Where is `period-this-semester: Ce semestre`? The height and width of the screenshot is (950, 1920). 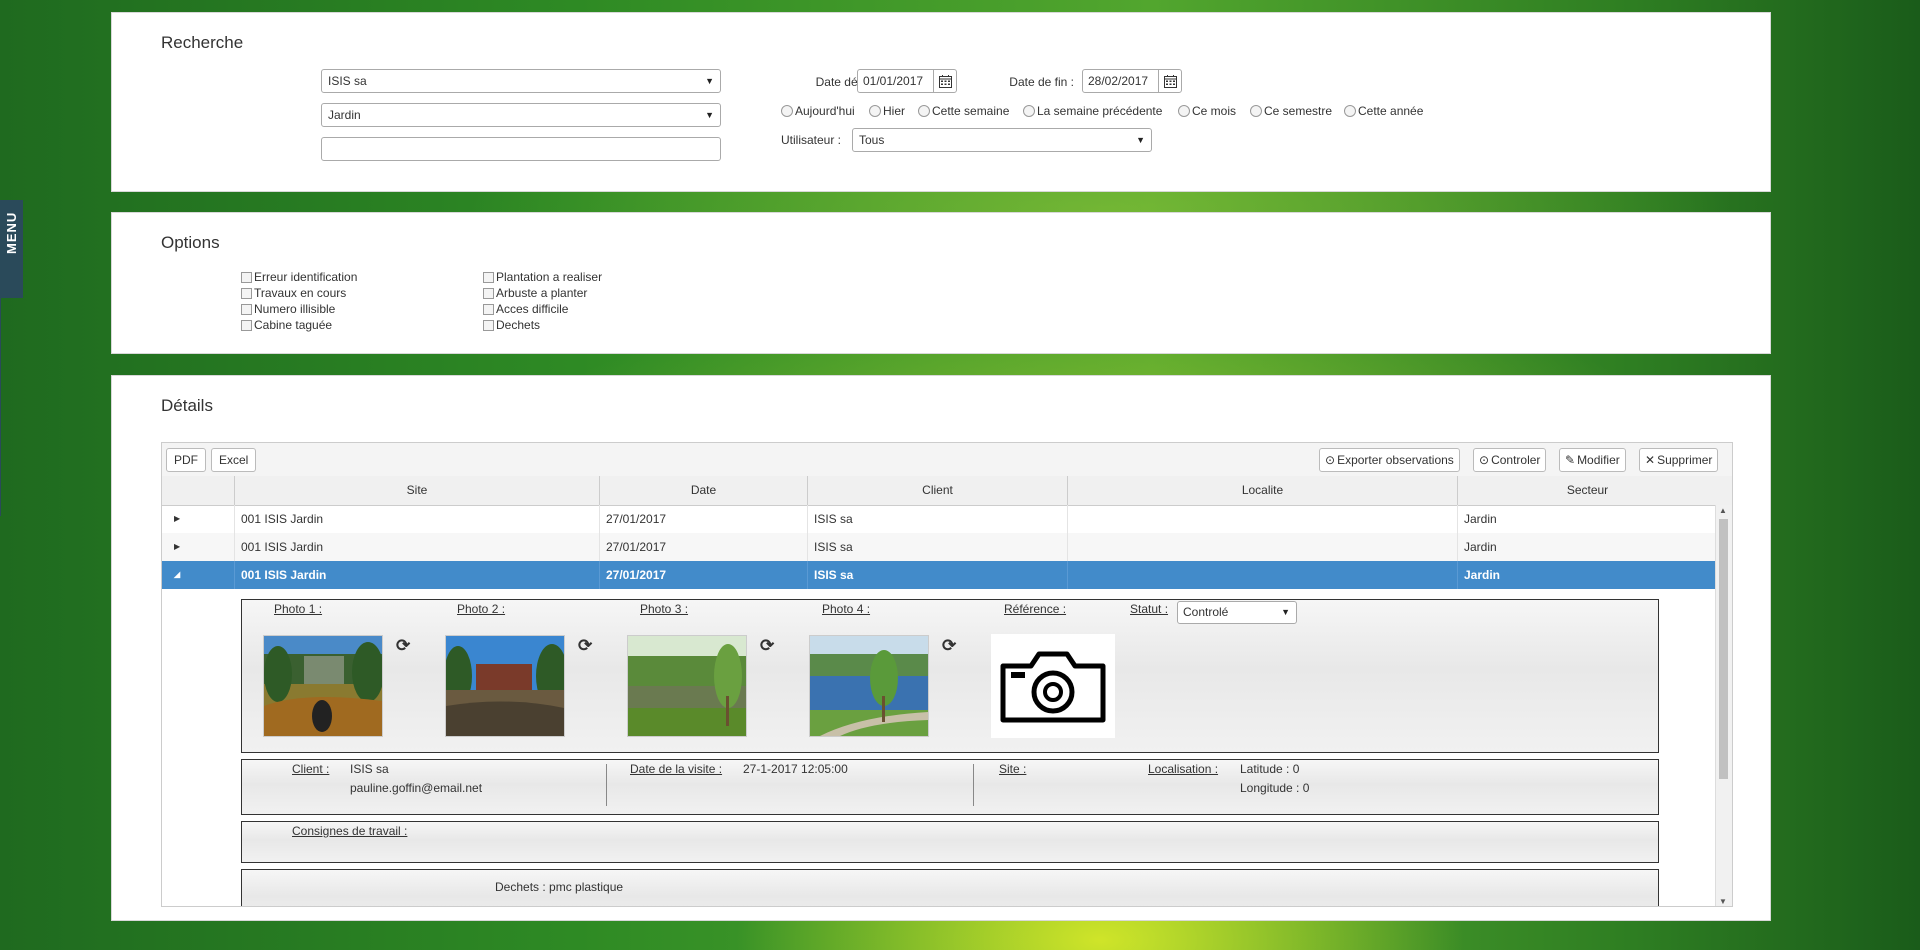 period-this-semester: Ce semestre is located at coordinates (1291, 111).